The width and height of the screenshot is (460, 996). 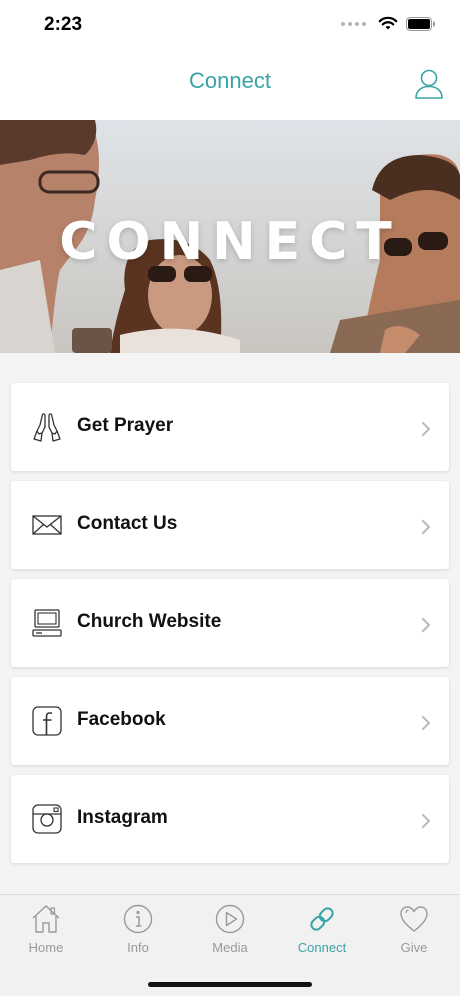 What do you see at coordinates (149, 621) in the screenshot?
I see `menu-item-label: Church Website` at bounding box center [149, 621].